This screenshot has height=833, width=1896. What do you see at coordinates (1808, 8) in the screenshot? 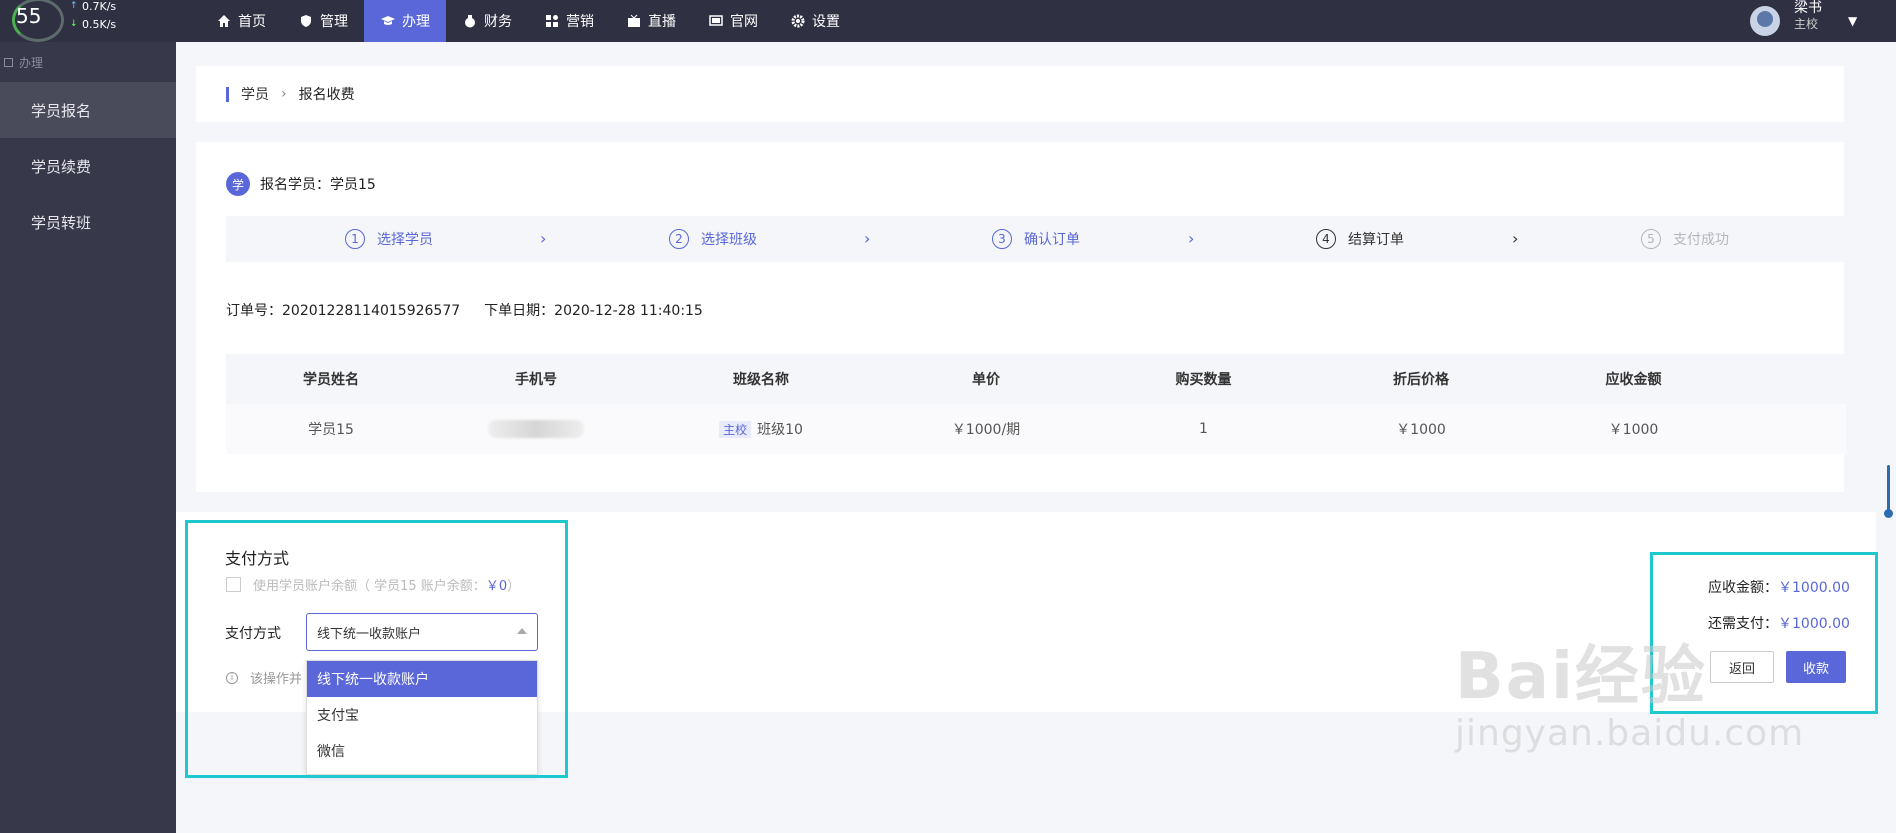
I see `user-name: 梁书` at bounding box center [1808, 8].